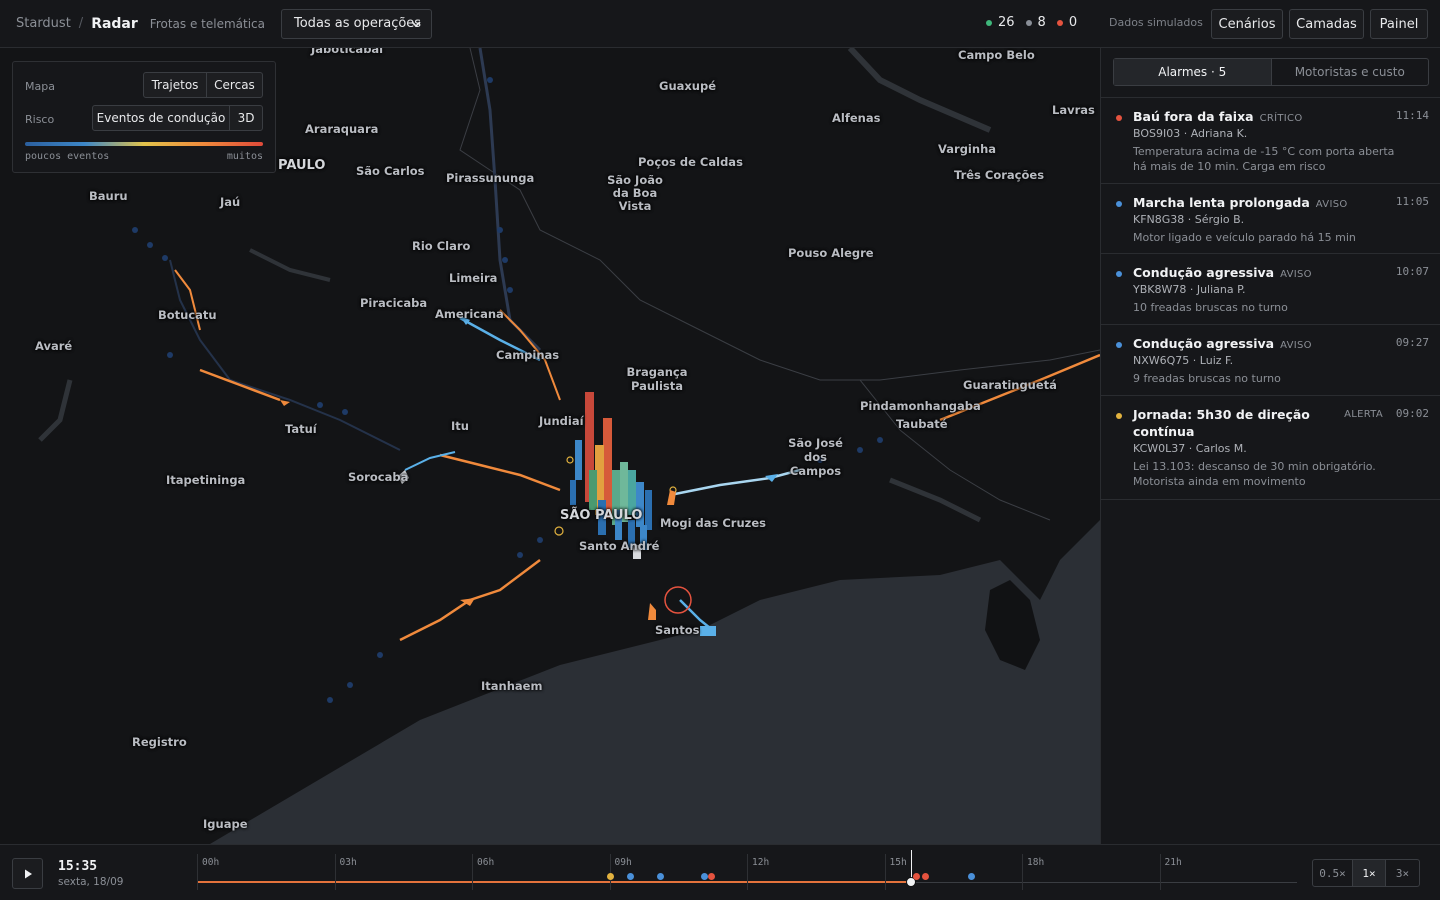  Describe the element at coordinates (1402, 873) in the screenshot. I see `speed-option: 3×` at that location.